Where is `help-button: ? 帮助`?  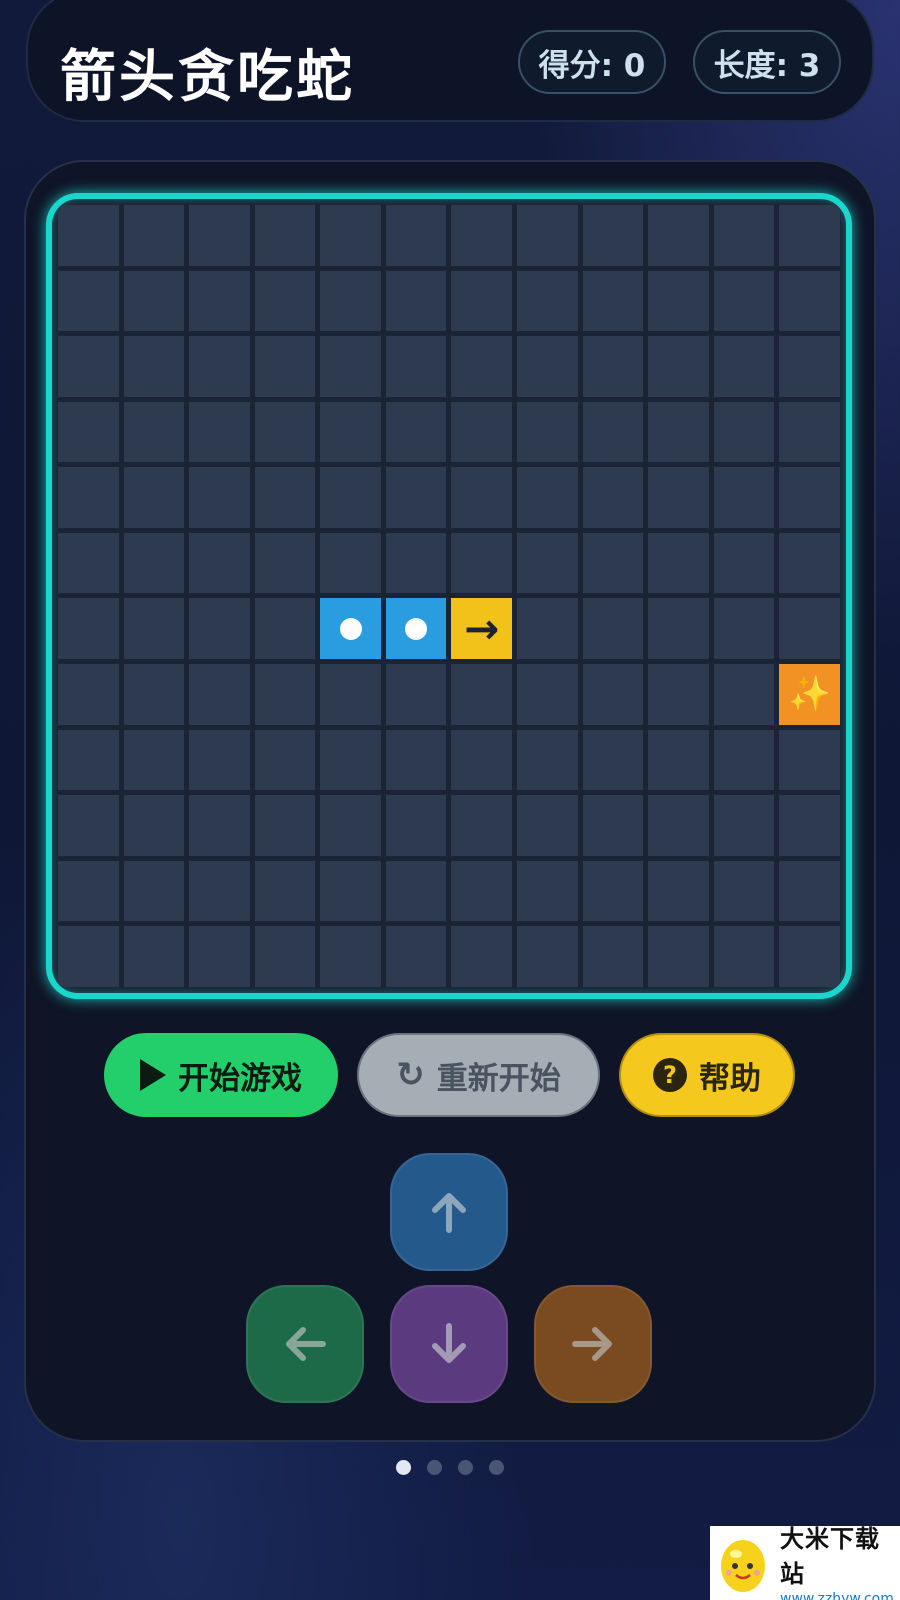
help-button: ? 帮助 is located at coordinates (707, 1075).